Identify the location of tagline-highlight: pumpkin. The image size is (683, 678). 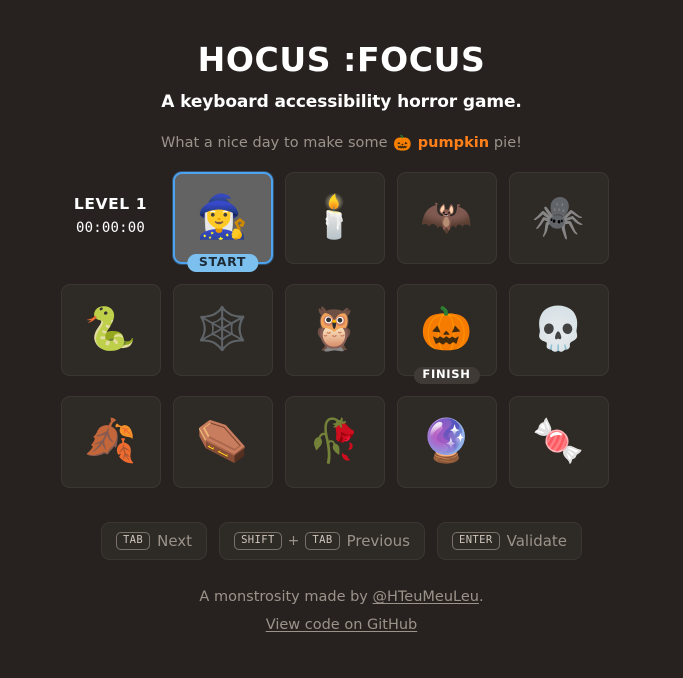
(453, 142).